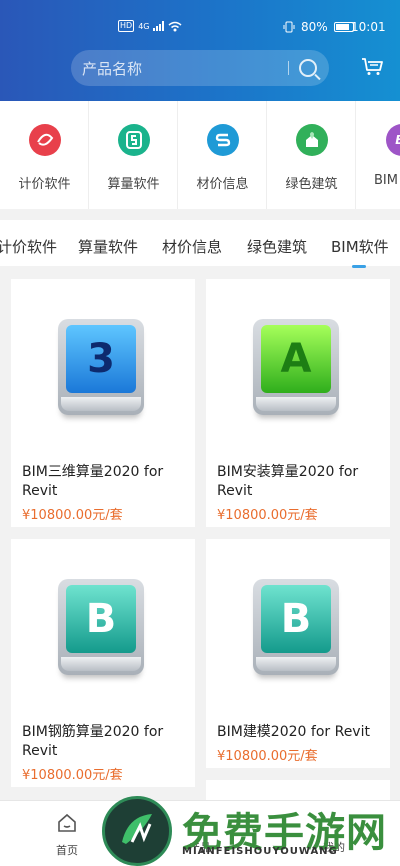 This screenshot has width=400, height=866. What do you see at coordinates (144, 26) in the screenshot?
I see `network-type: 4G` at bounding box center [144, 26].